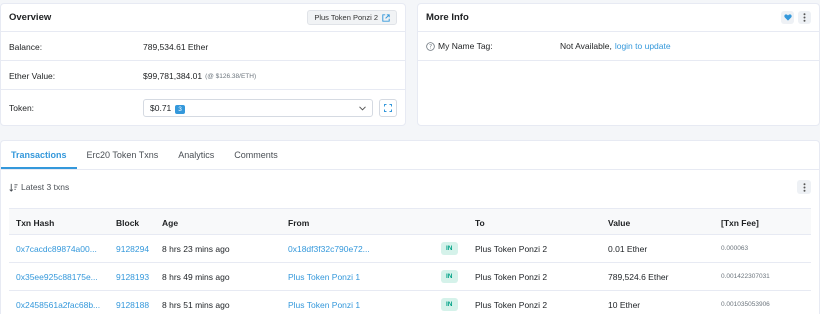 Image resolution: width=820 pixels, height=314 pixels. I want to click on tab-erc20-token-txns: Erc20 Token Txns, so click(123, 159).